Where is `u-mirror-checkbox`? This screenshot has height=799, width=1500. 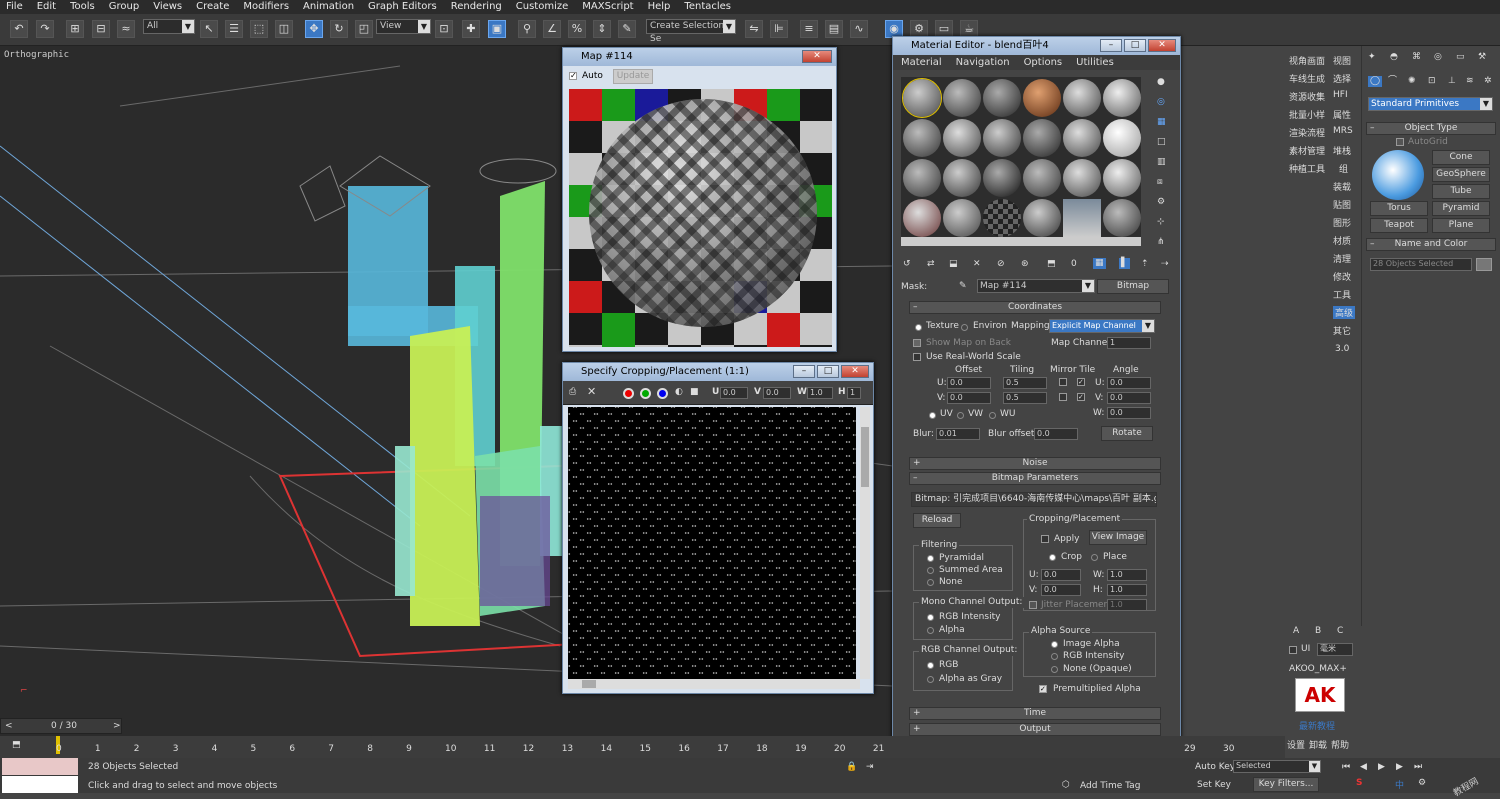
u-mirror-checkbox is located at coordinates (1063, 382).